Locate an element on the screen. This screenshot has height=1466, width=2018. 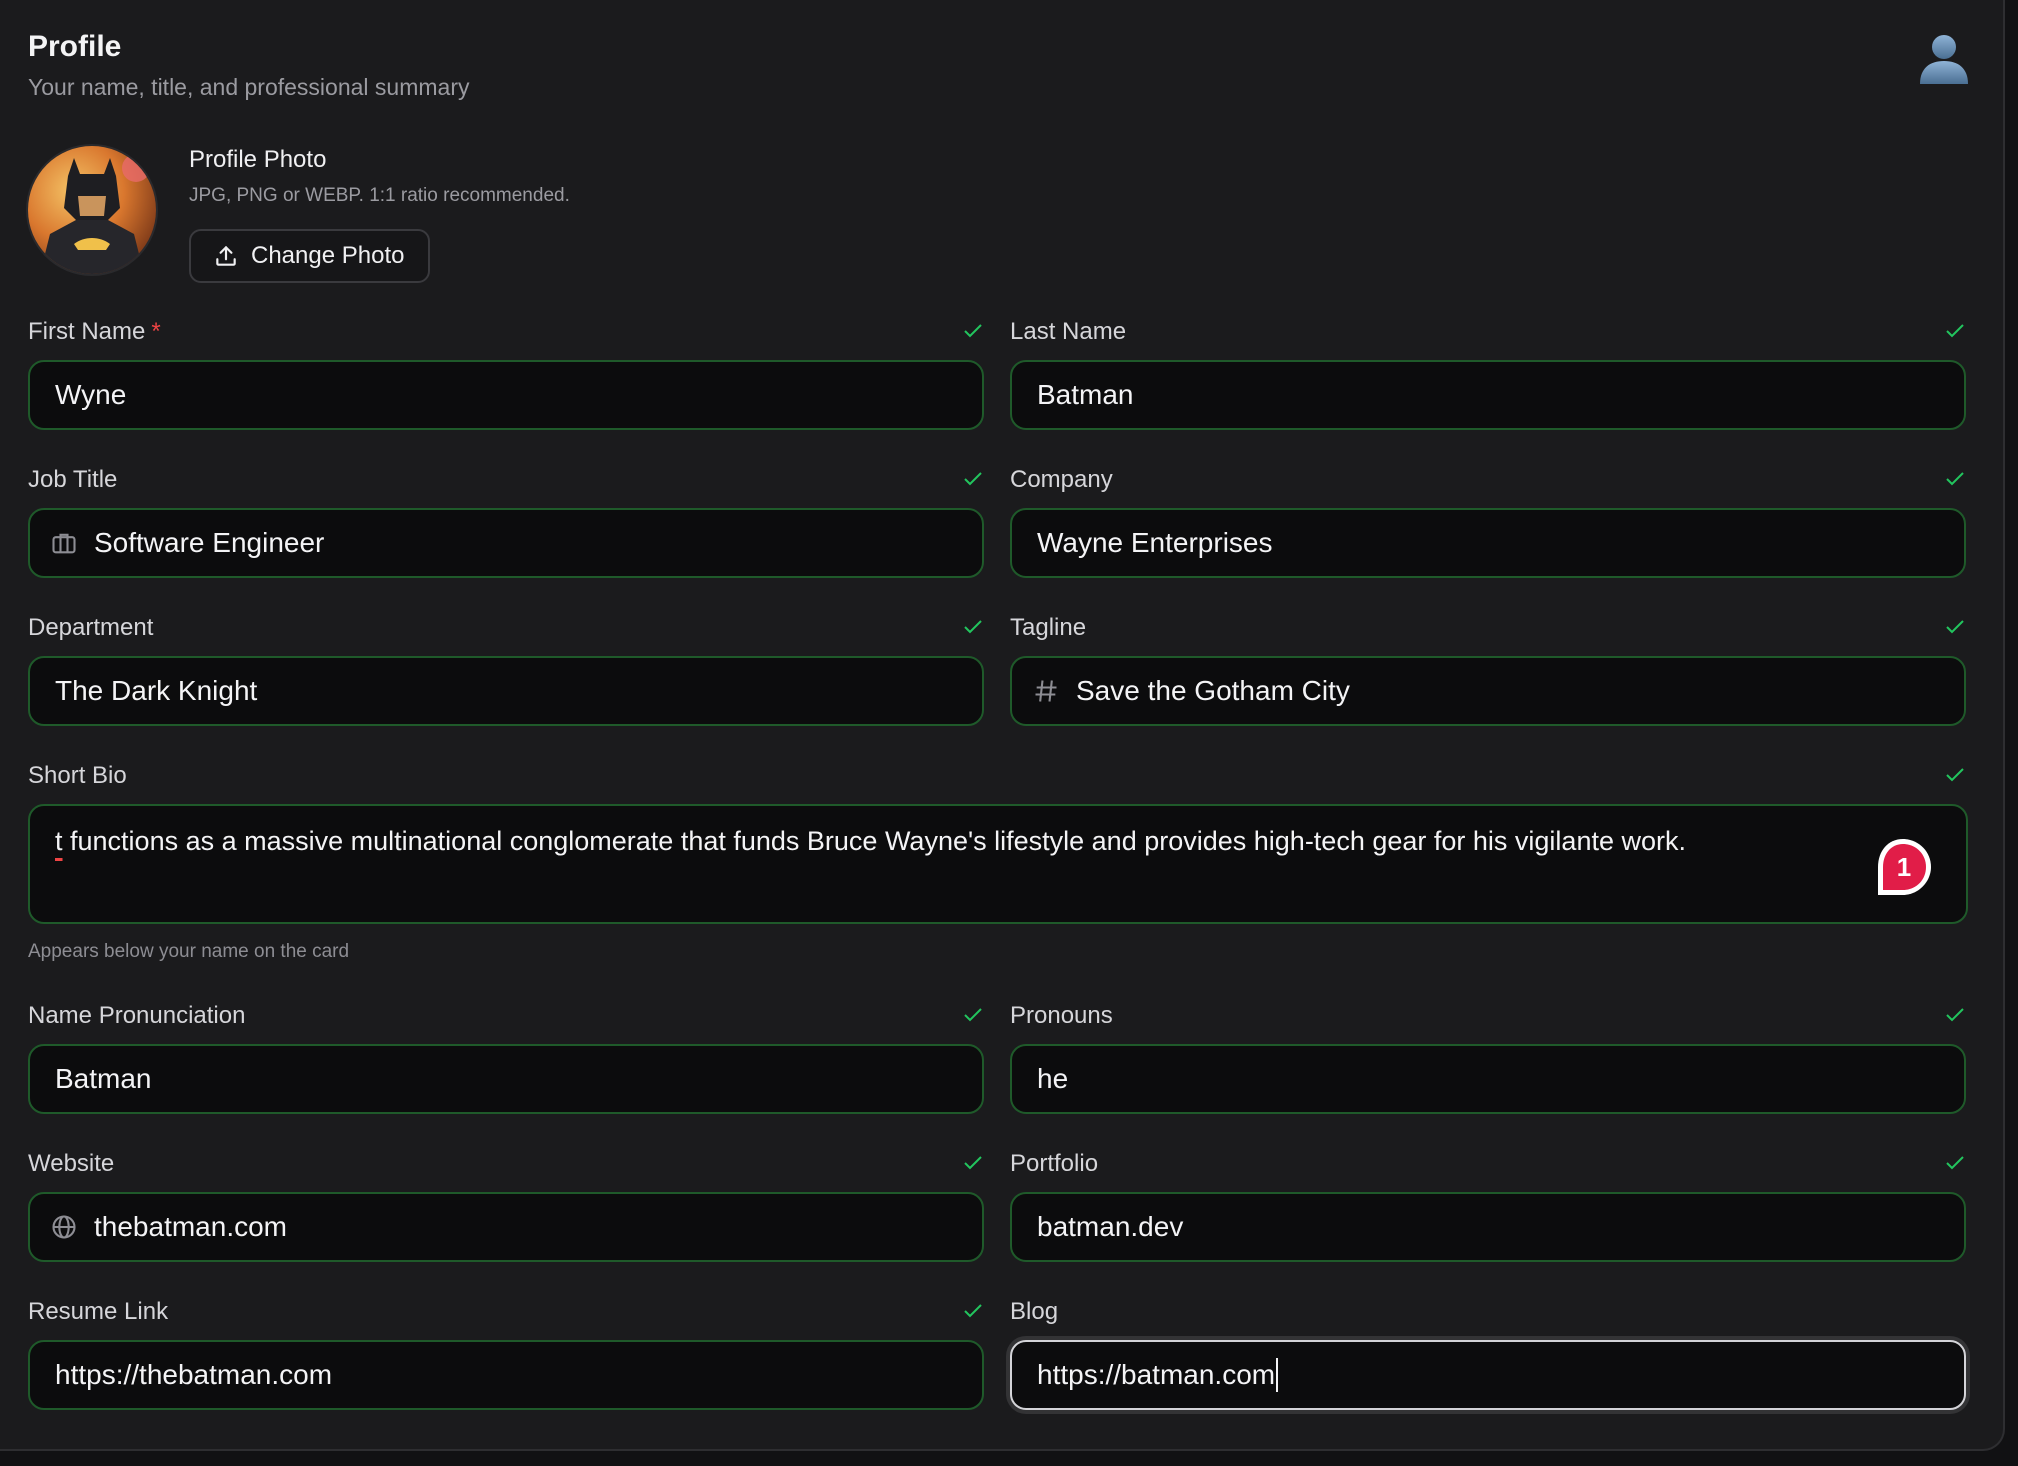
text-cursor is located at coordinates (1277, 1375).